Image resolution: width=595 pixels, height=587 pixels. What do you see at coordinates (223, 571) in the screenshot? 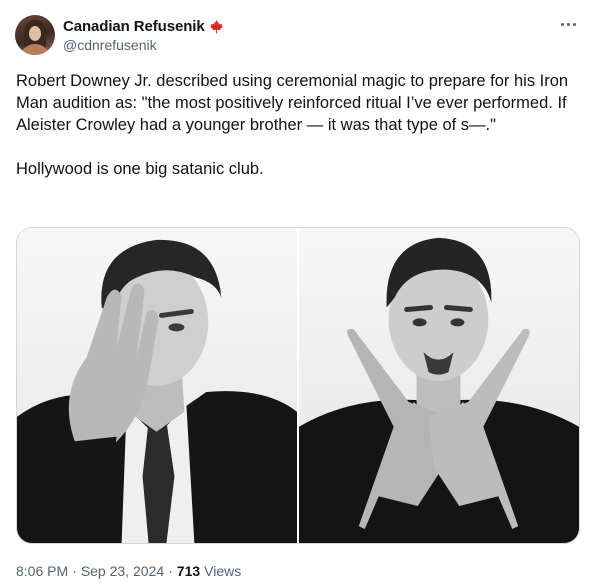
I see `views-label: Views` at bounding box center [223, 571].